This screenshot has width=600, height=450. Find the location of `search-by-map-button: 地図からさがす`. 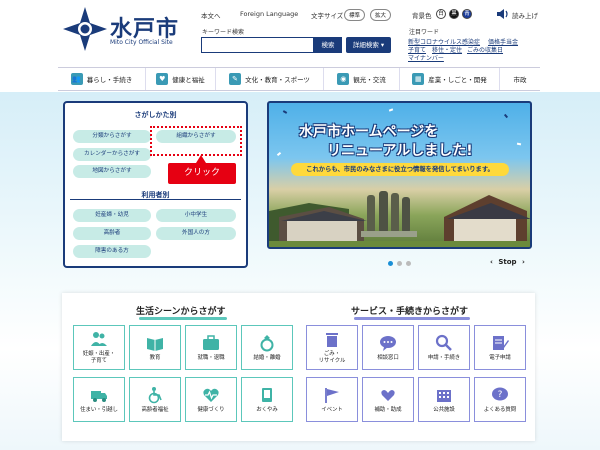

search-by-map-button: 地図からさがす is located at coordinates (112, 171).